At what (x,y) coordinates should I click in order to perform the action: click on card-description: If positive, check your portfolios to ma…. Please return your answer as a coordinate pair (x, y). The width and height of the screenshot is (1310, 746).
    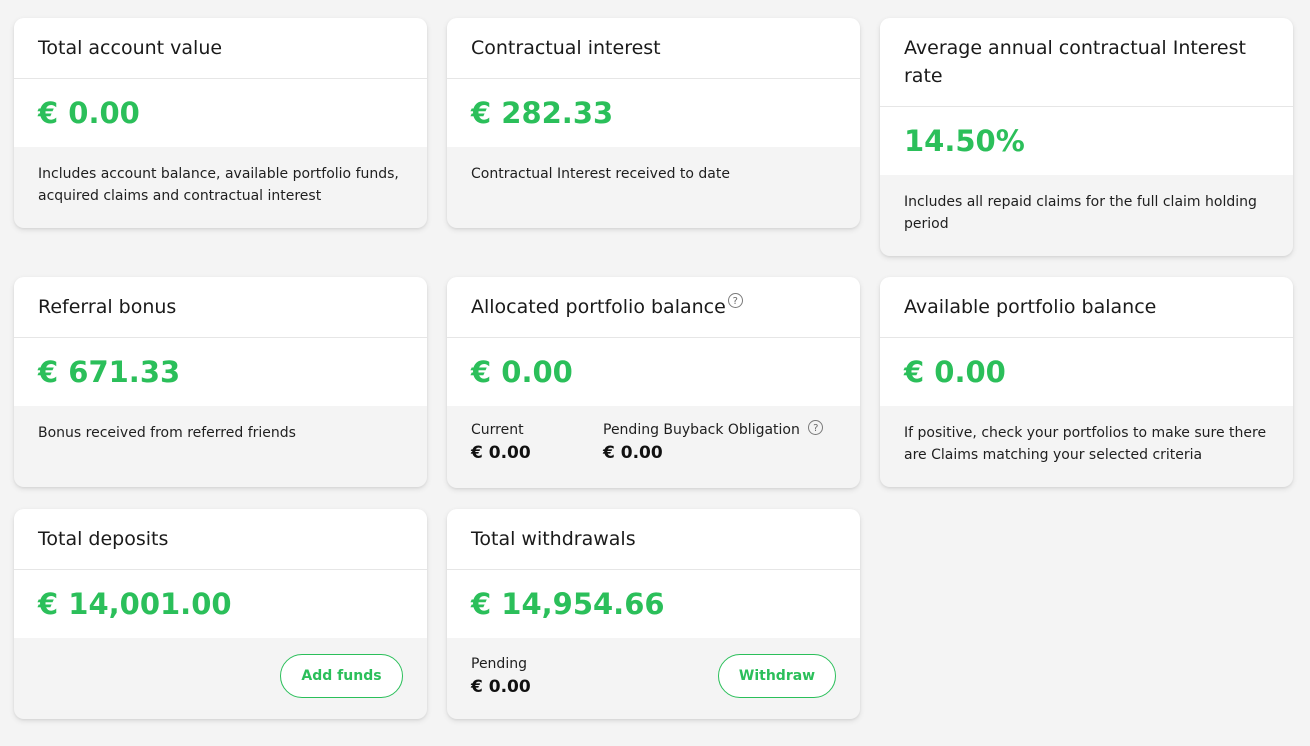
    Looking at the image, I should click on (1085, 444).